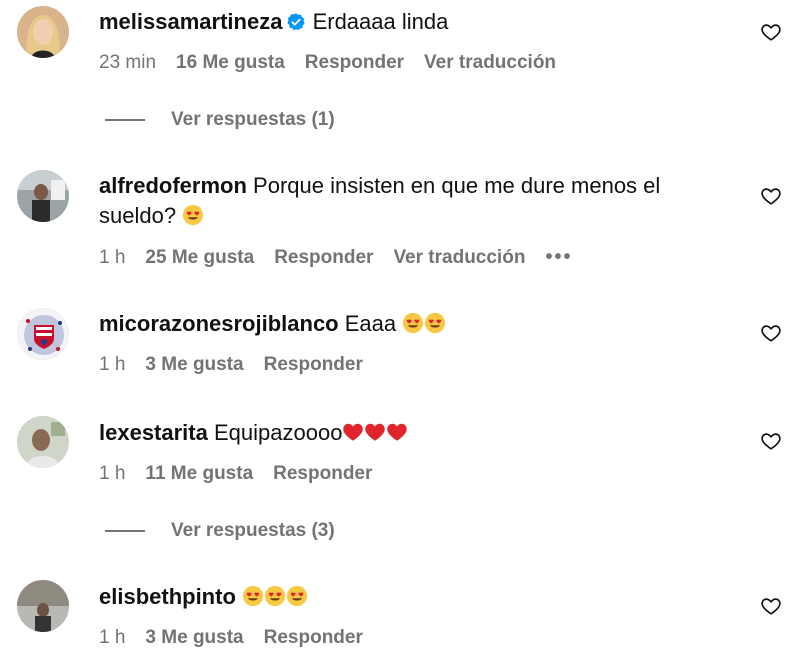  I want to click on comment-text: Equipazoooo, so click(278, 432).